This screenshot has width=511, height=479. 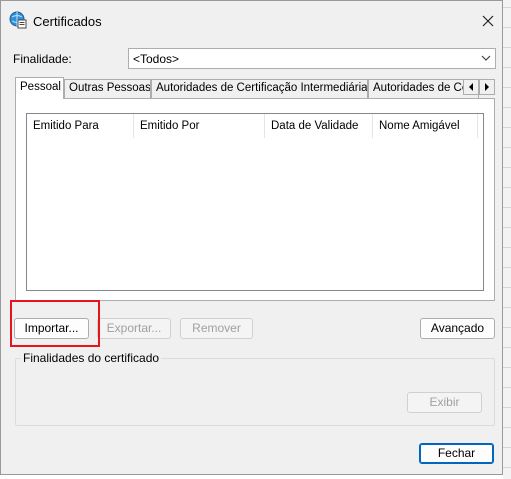 I want to click on arrow-left-icon, so click(x=471, y=87).